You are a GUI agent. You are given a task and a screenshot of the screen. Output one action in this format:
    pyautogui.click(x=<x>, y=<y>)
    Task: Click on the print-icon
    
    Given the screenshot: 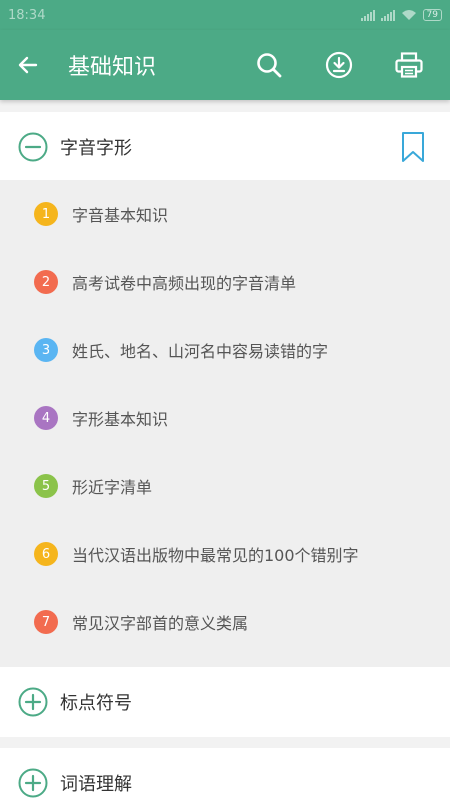 What is the action you would take?
    pyautogui.click(x=409, y=65)
    